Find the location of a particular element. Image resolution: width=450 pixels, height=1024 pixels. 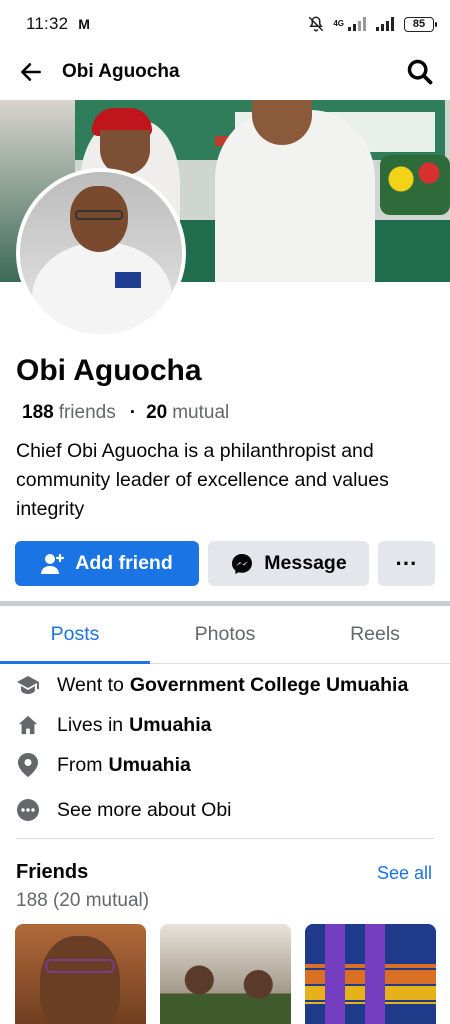

friends-summary: 188 friends · 20 mutual is located at coordinates (125, 413).